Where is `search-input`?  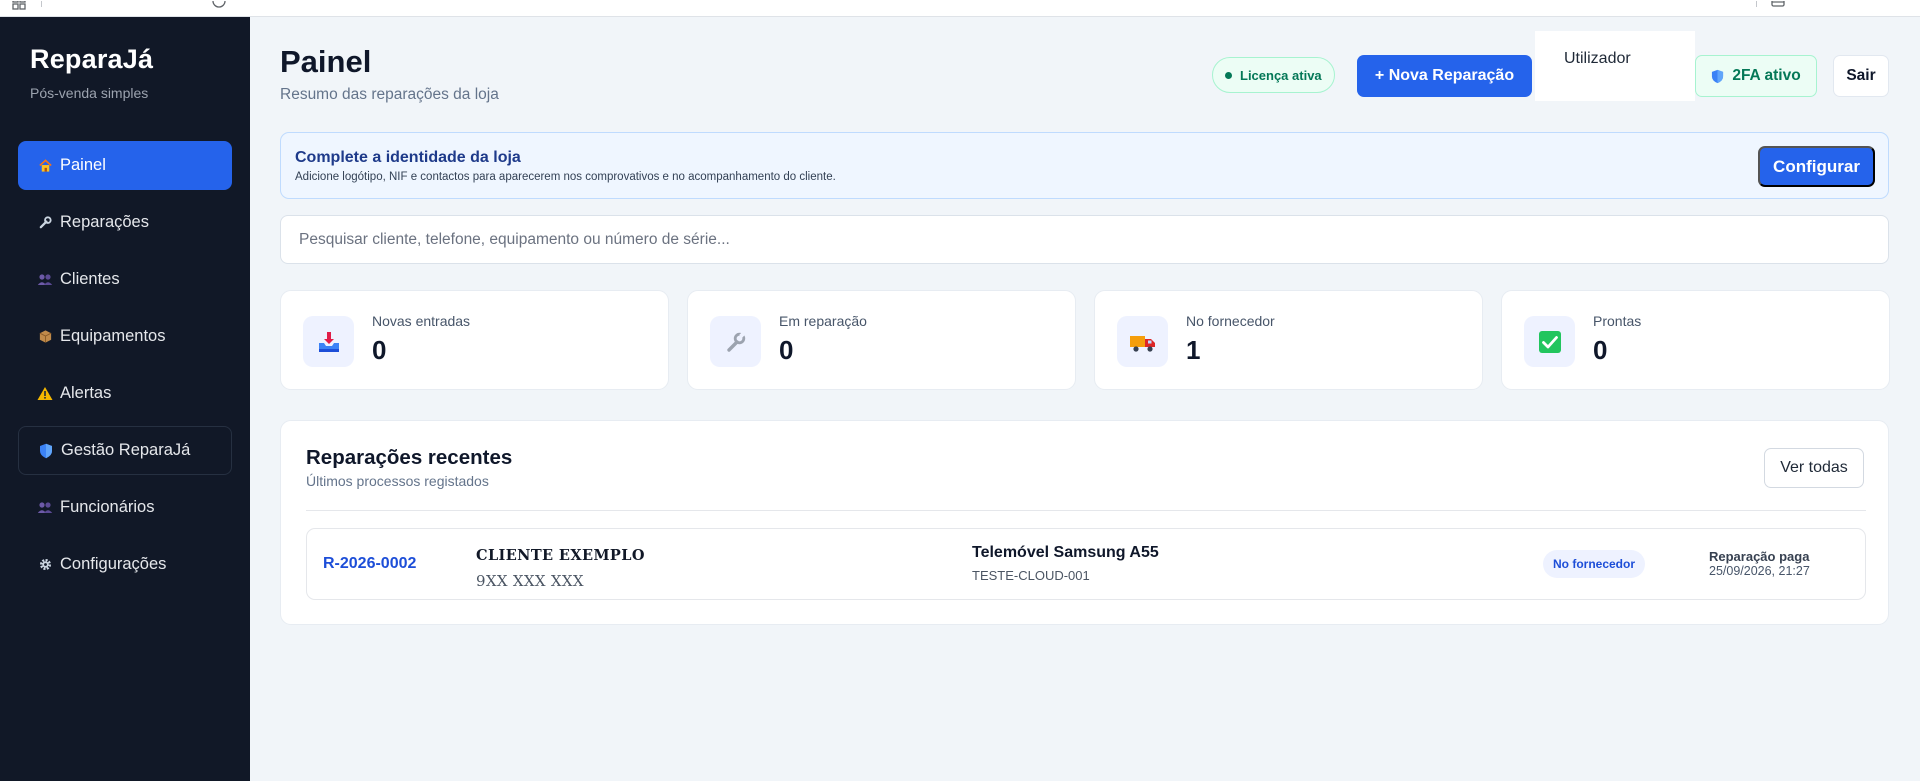
search-input is located at coordinates (1084, 239).